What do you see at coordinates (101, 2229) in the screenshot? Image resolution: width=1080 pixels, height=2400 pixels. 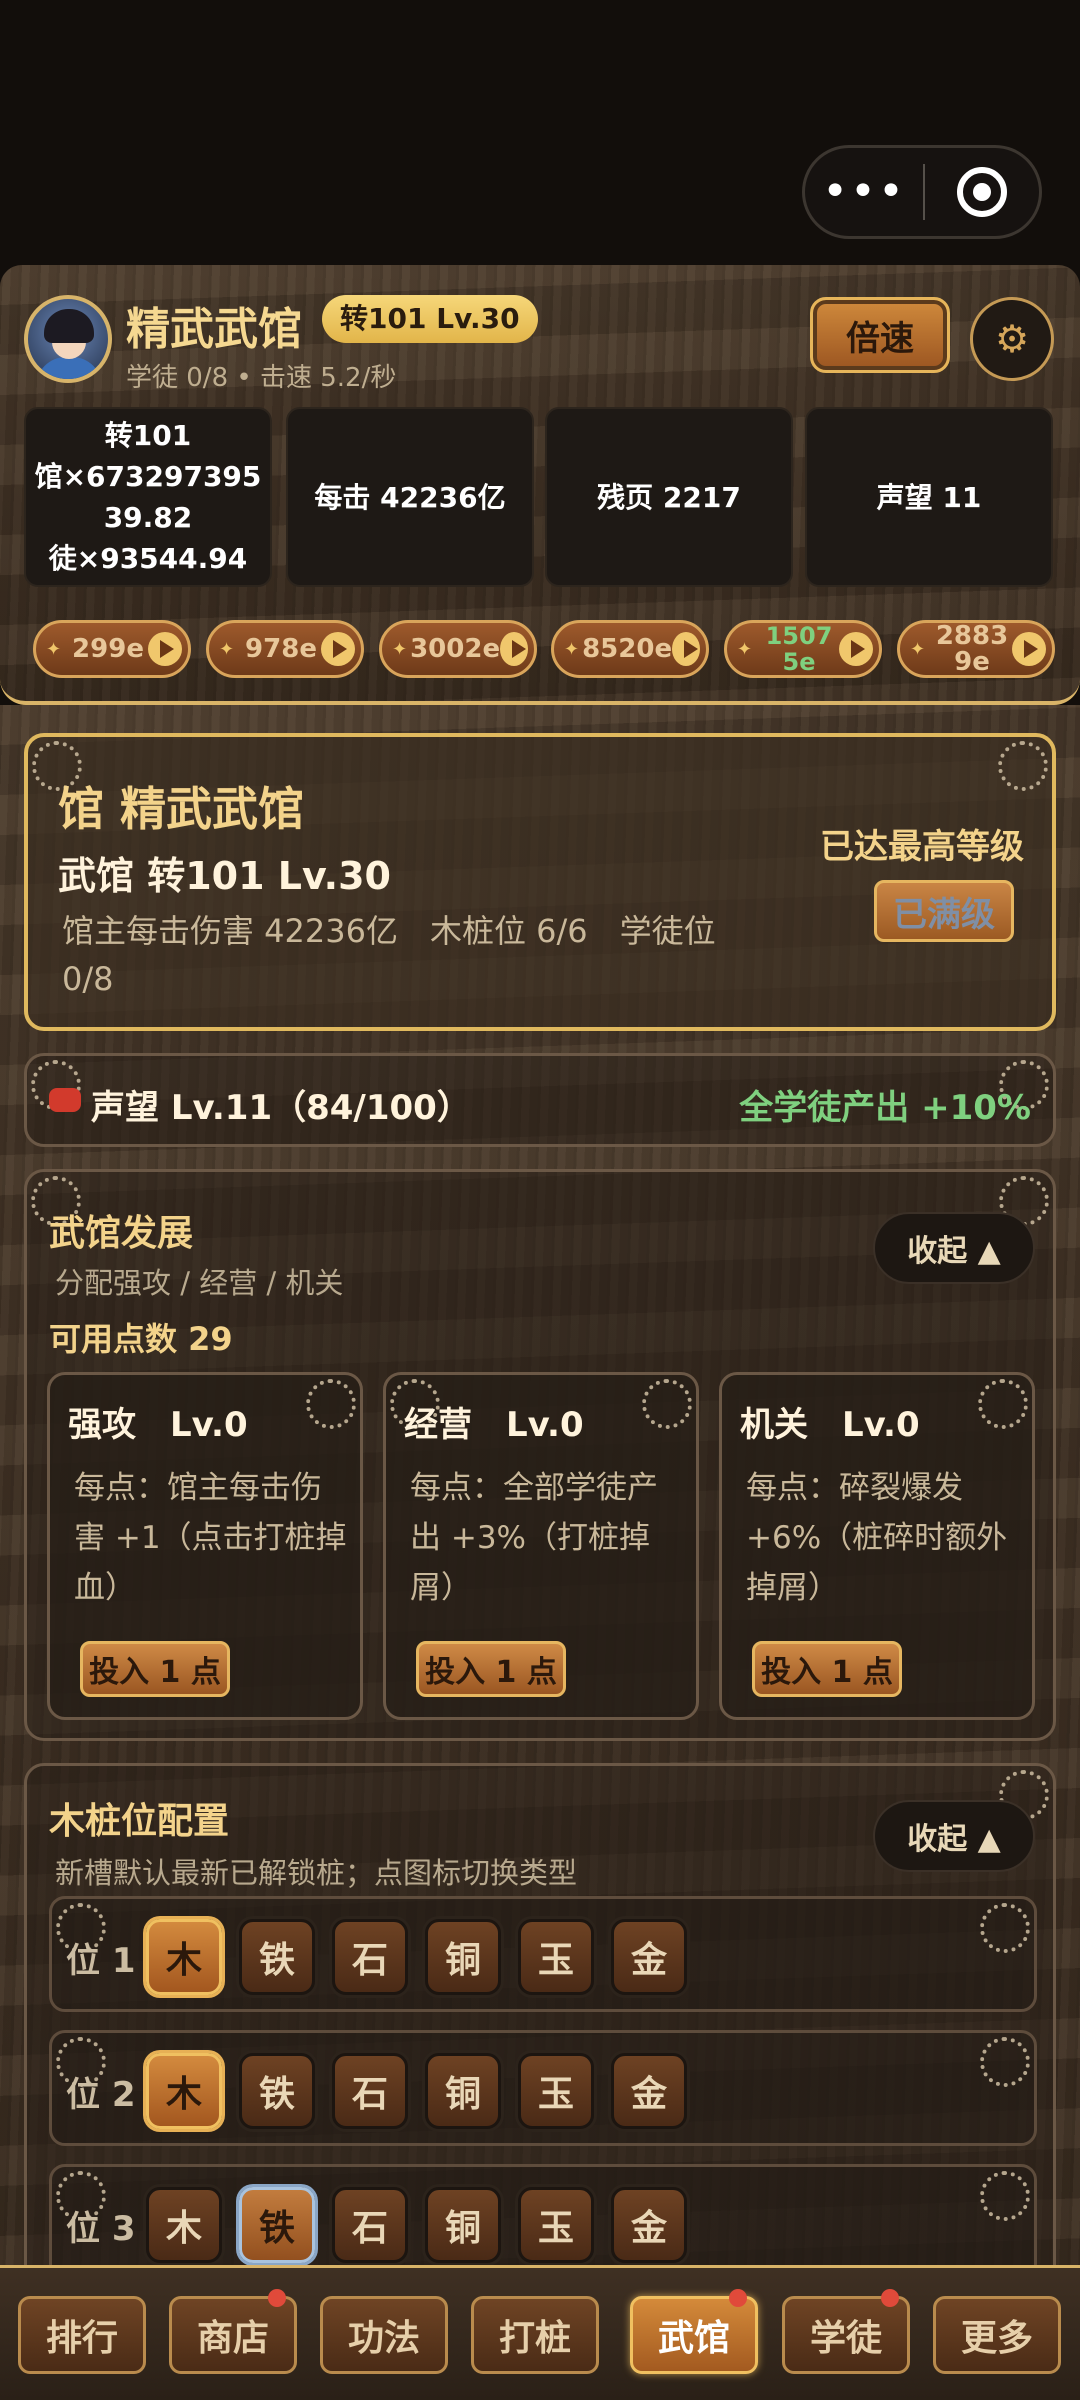 I see `slot-label: 位 3` at bounding box center [101, 2229].